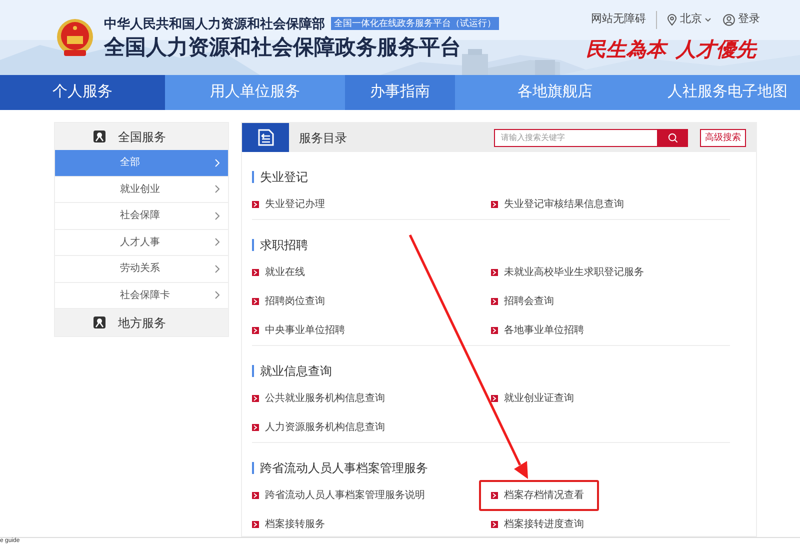 The height and width of the screenshot is (545, 800). Describe the element at coordinates (323, 138) in the screenshot. I see `catalog-title: 服务目录` at that location.